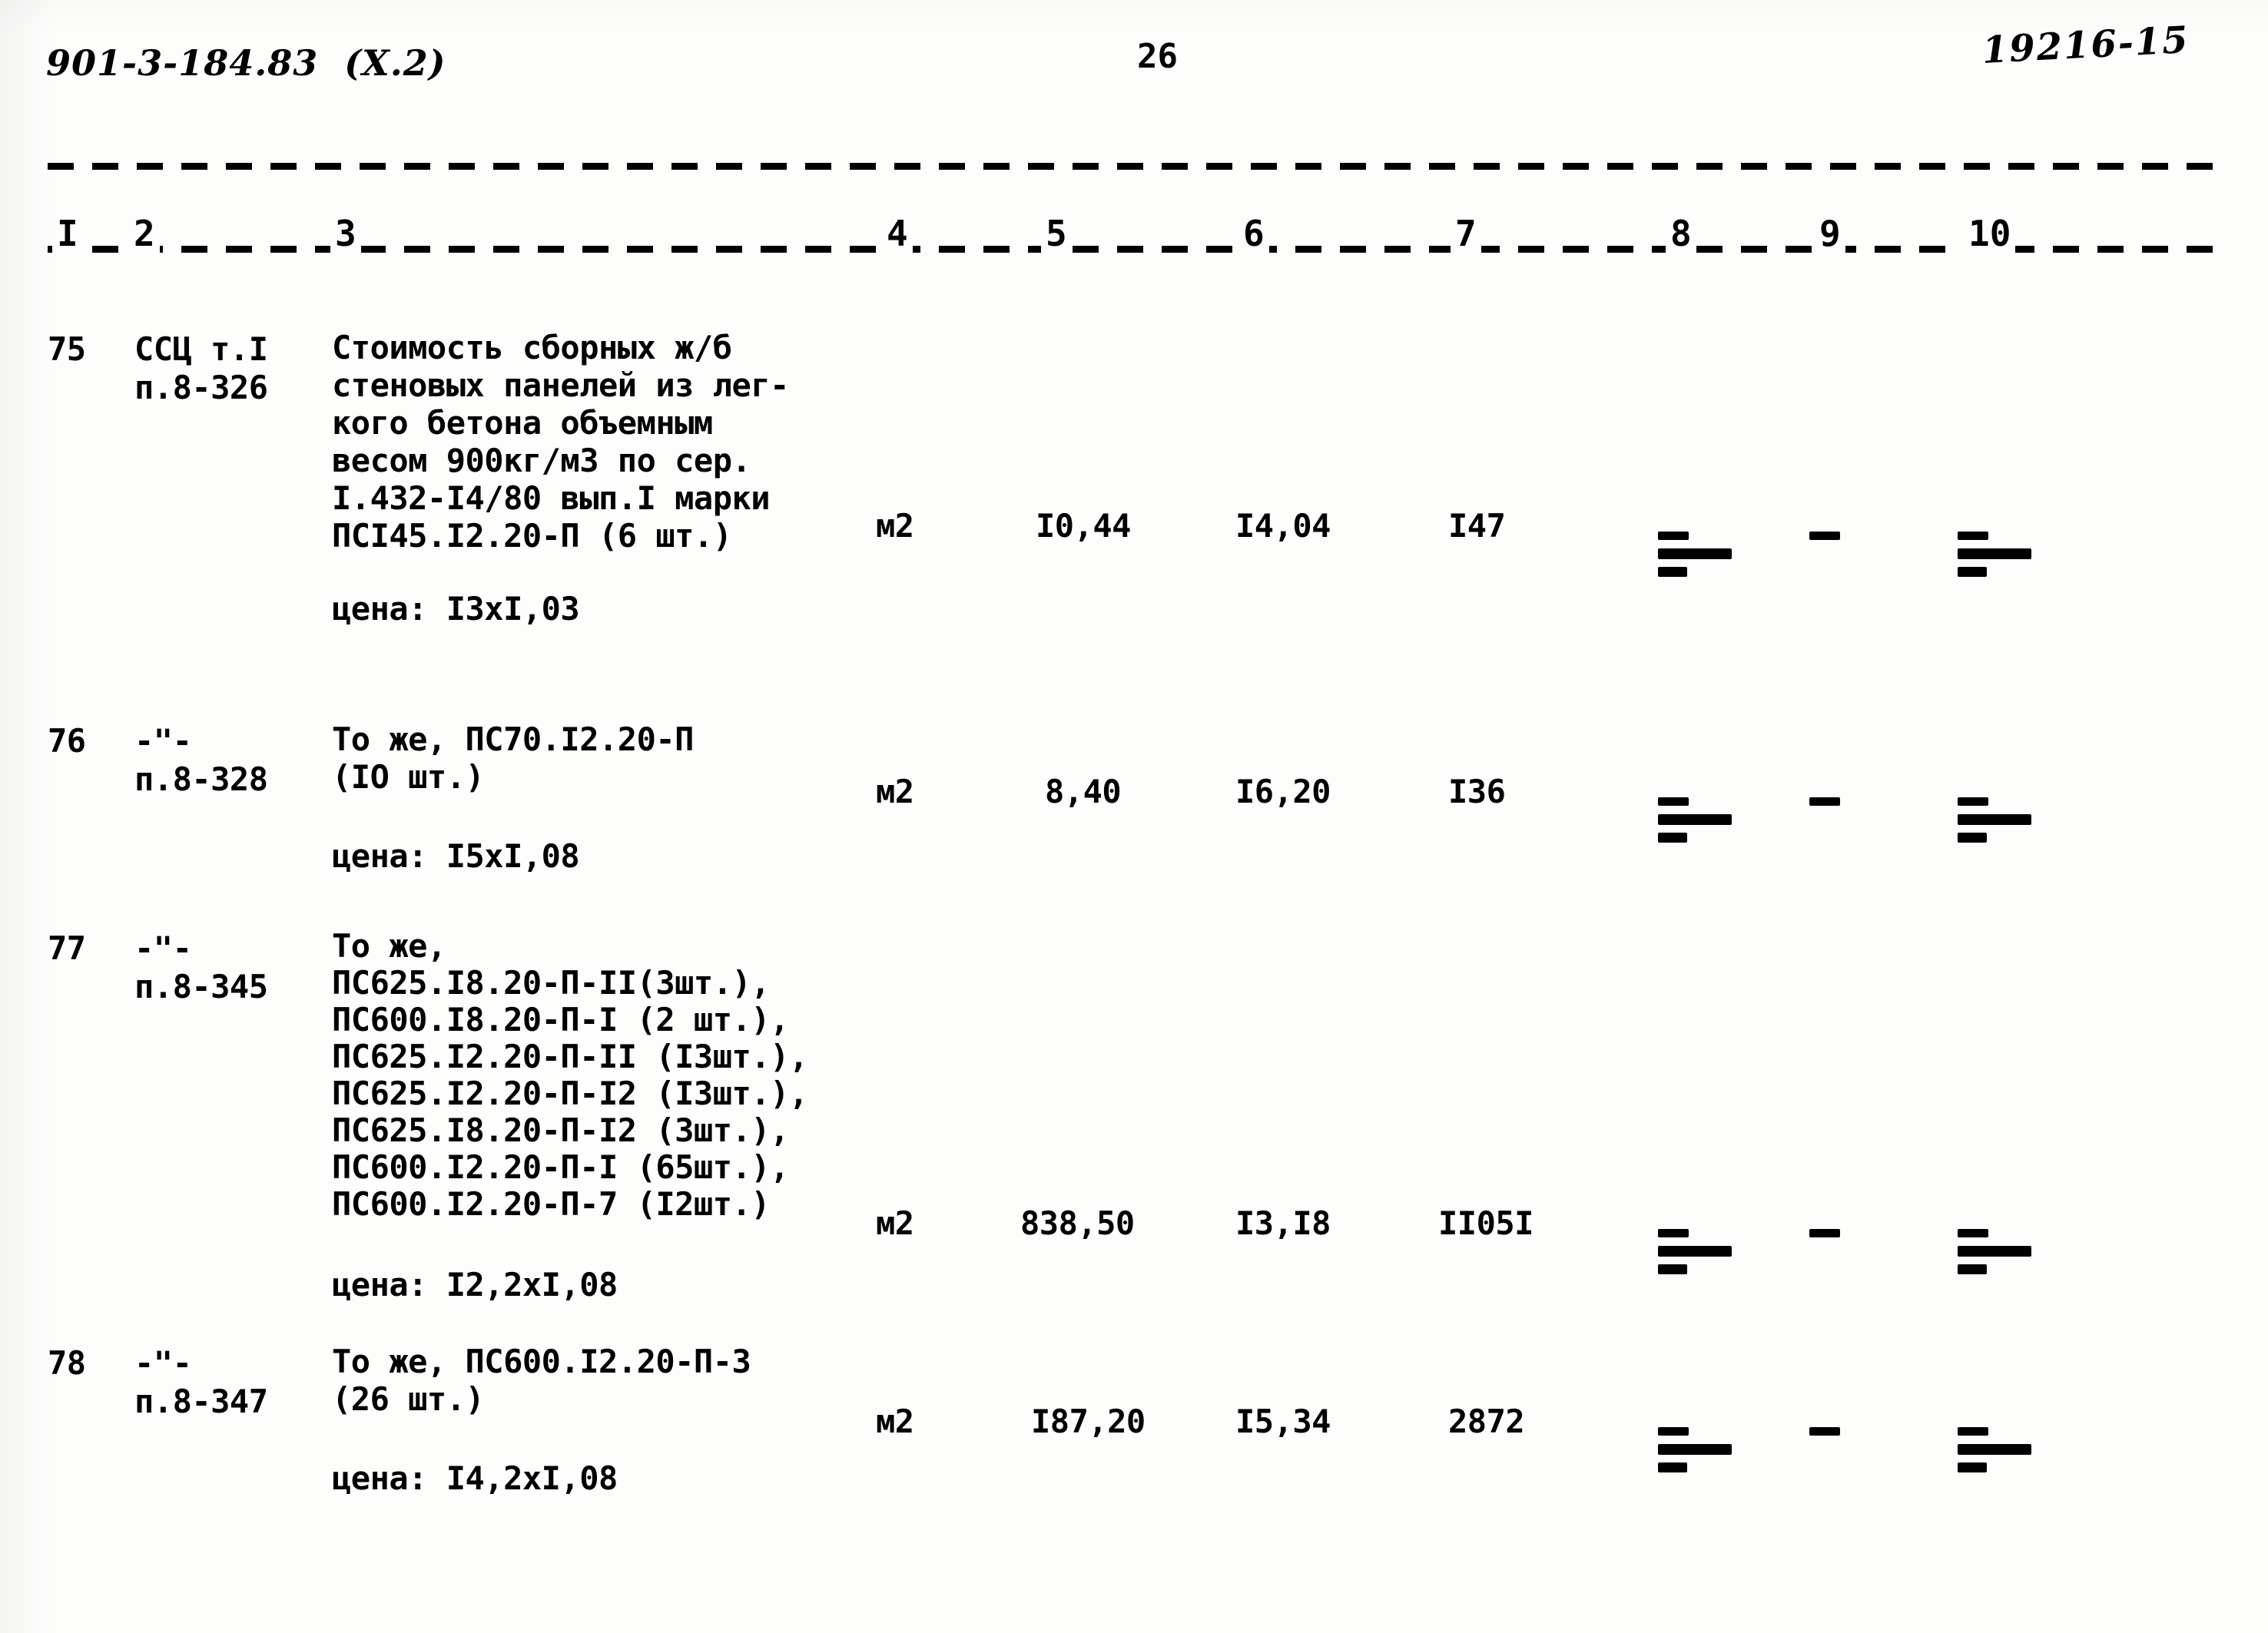  Describe the element at coordinates (1083, 792) in the screenshot. I see `cell-quantity: 8,40` at that location.